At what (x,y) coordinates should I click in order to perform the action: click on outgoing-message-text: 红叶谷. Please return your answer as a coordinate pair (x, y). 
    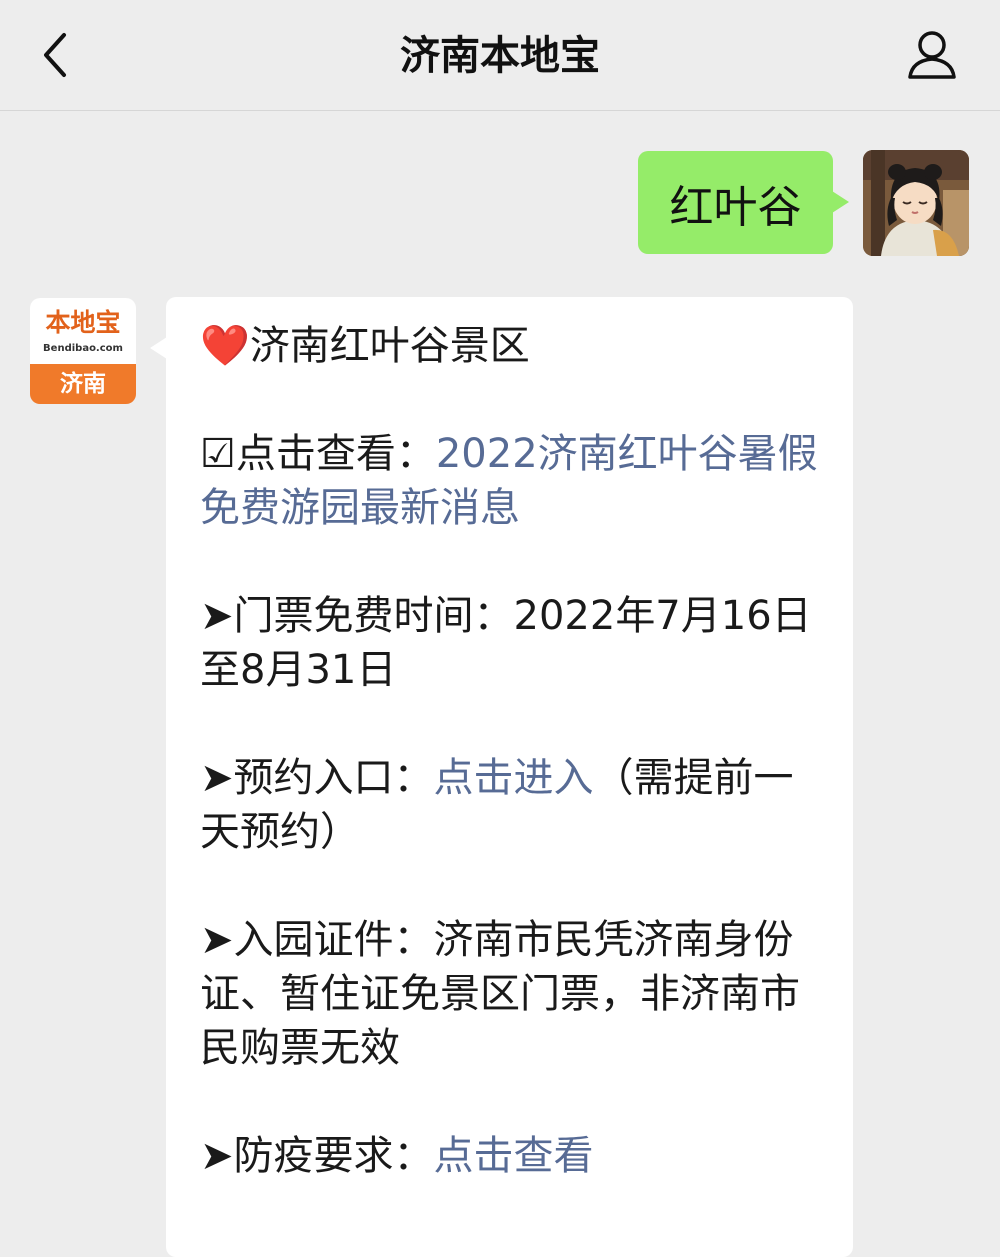
    Looking at the image, I should click on (735, 207).